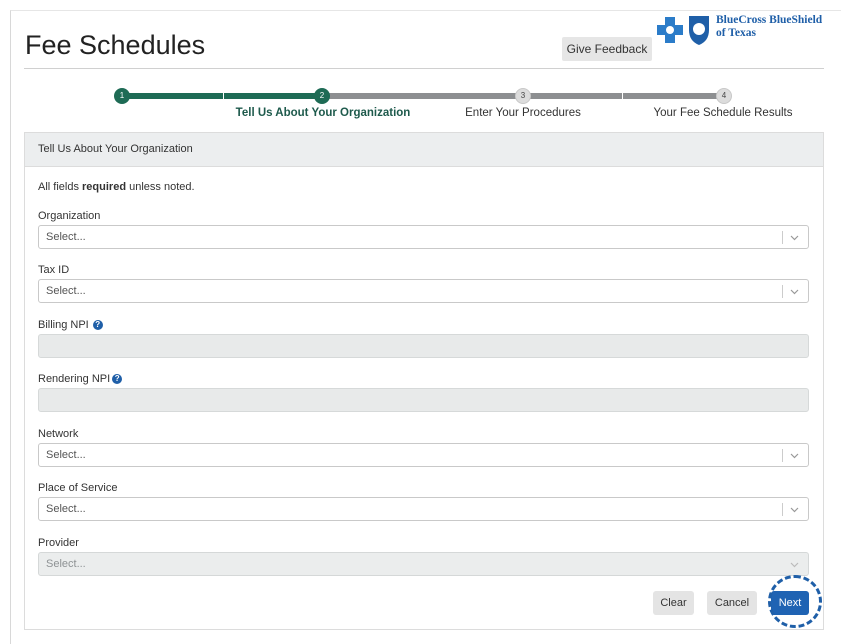 The width and height of the screenshot is (842, 644). I want to click on step-4-dot: 4, so click(724, 96).